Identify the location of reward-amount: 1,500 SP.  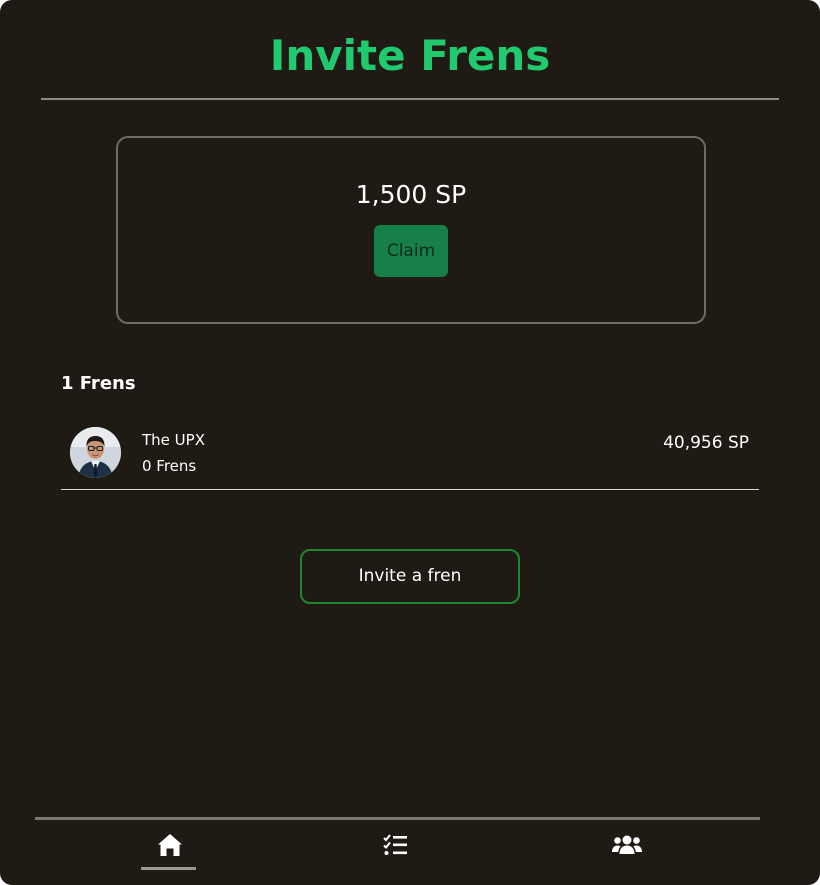
(411, 194).